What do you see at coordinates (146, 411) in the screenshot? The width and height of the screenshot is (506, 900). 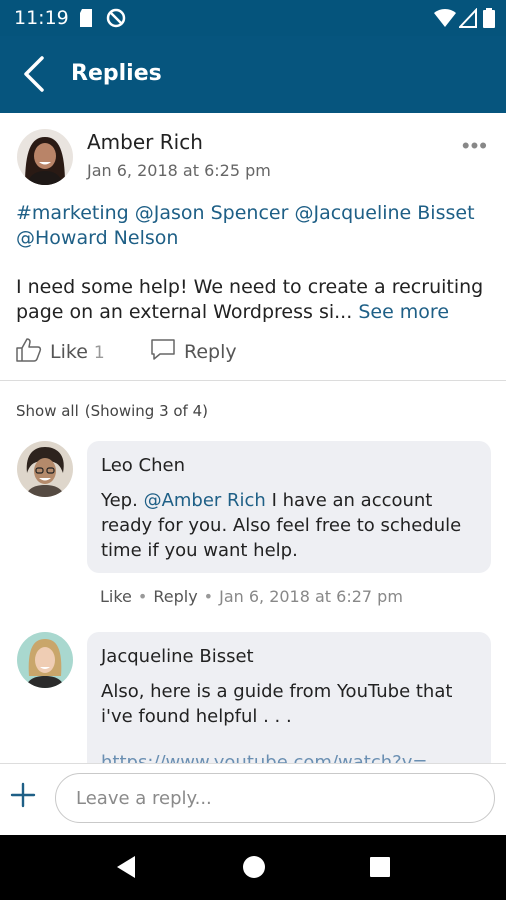 I see `showing-count: (Showing 3 of 4)` at bounding box center [146, 411].